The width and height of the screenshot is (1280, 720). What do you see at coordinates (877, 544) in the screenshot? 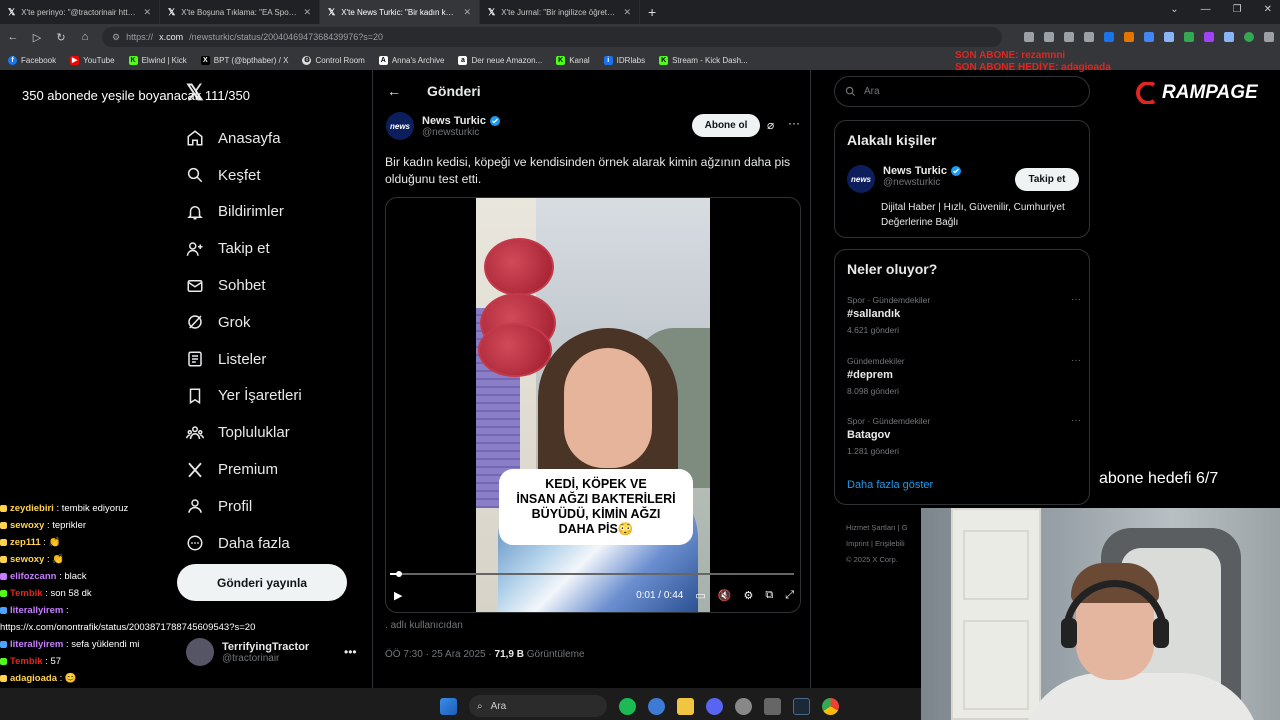
I see `footer-link: Imprint | Erişilebili` at bounding box center [877, 544].